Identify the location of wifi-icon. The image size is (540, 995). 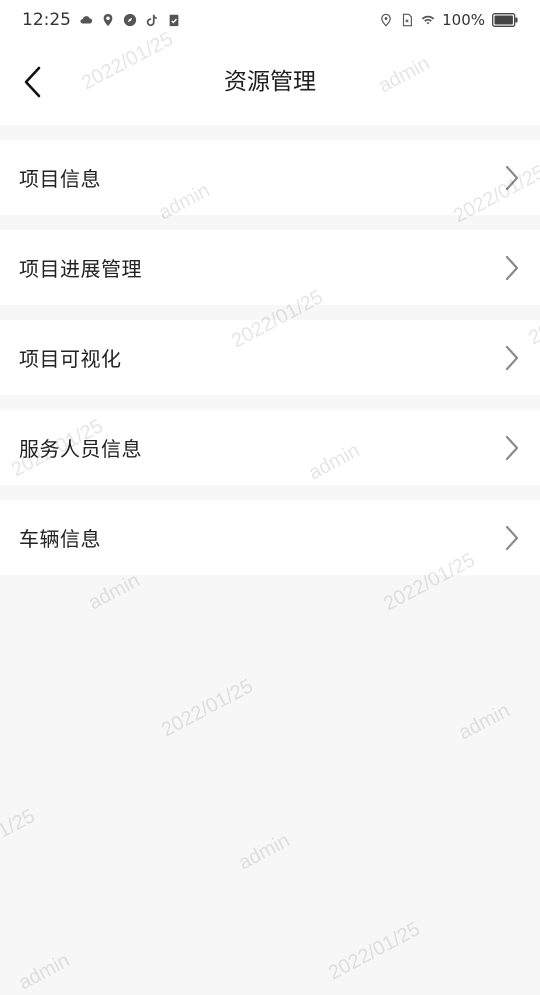
(428, 20).